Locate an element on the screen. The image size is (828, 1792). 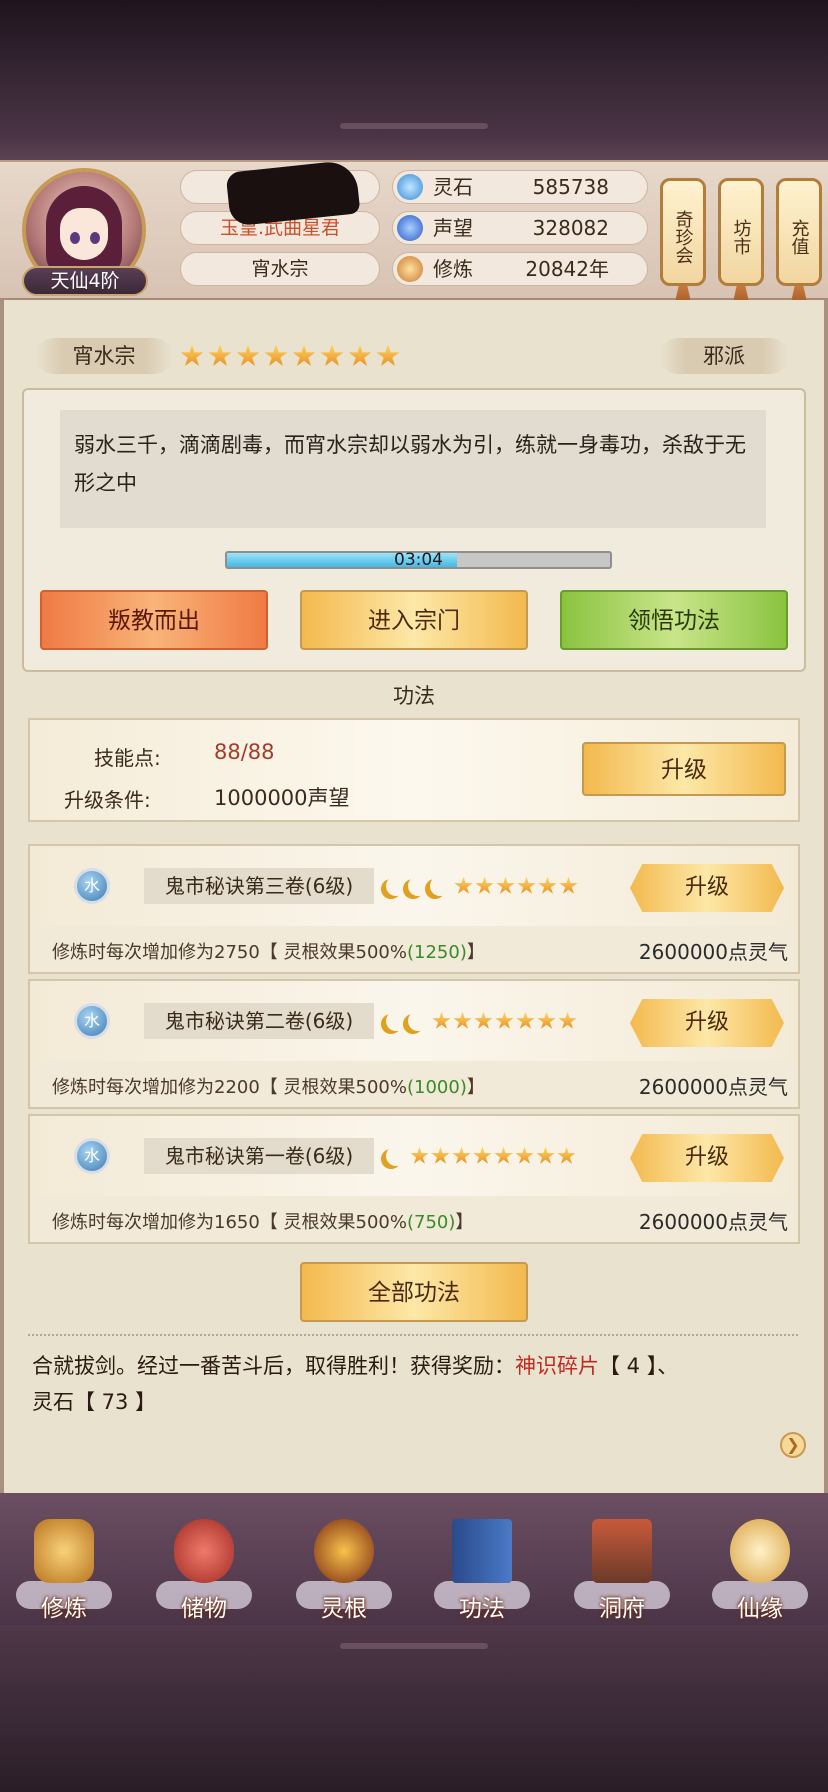
skill-points-value: 88/88 is located at coordinates (244, 752).